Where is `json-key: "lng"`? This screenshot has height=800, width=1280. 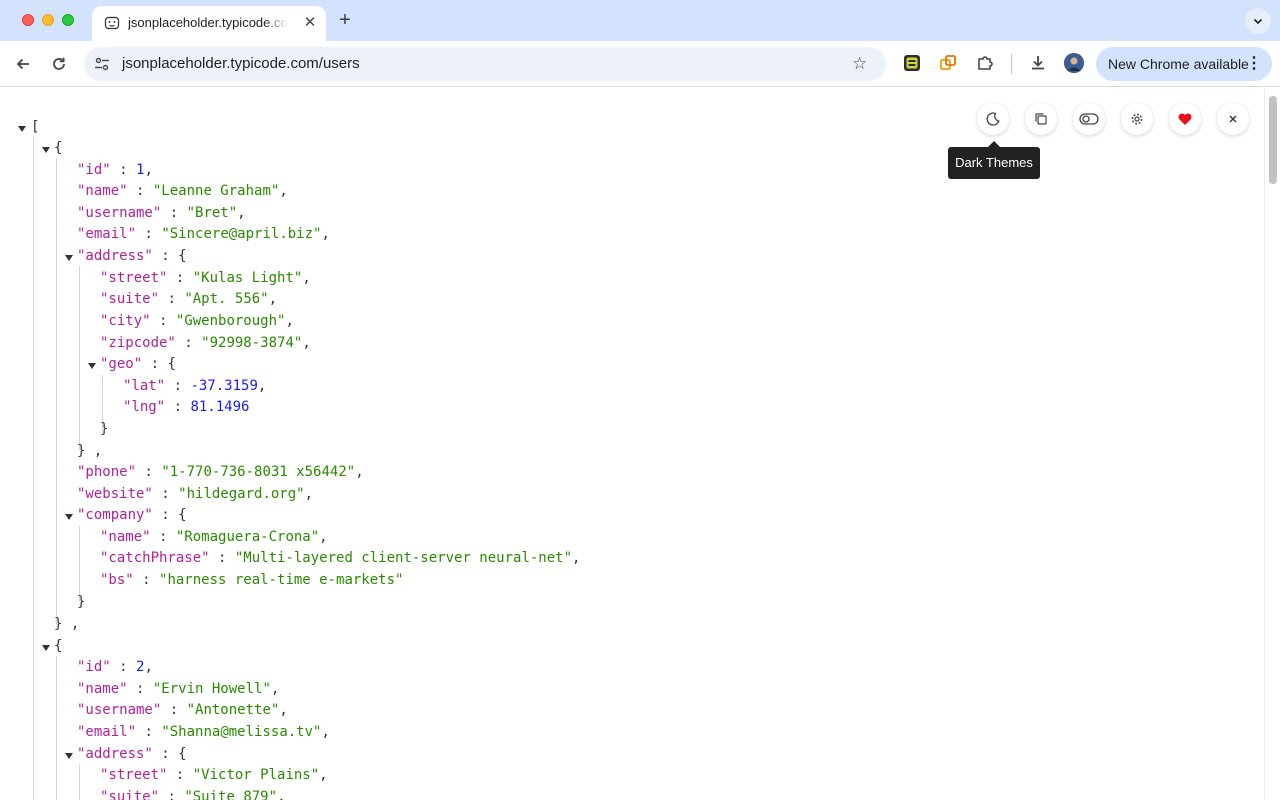
json-key: "lng" is located at coordinates (144, 407).